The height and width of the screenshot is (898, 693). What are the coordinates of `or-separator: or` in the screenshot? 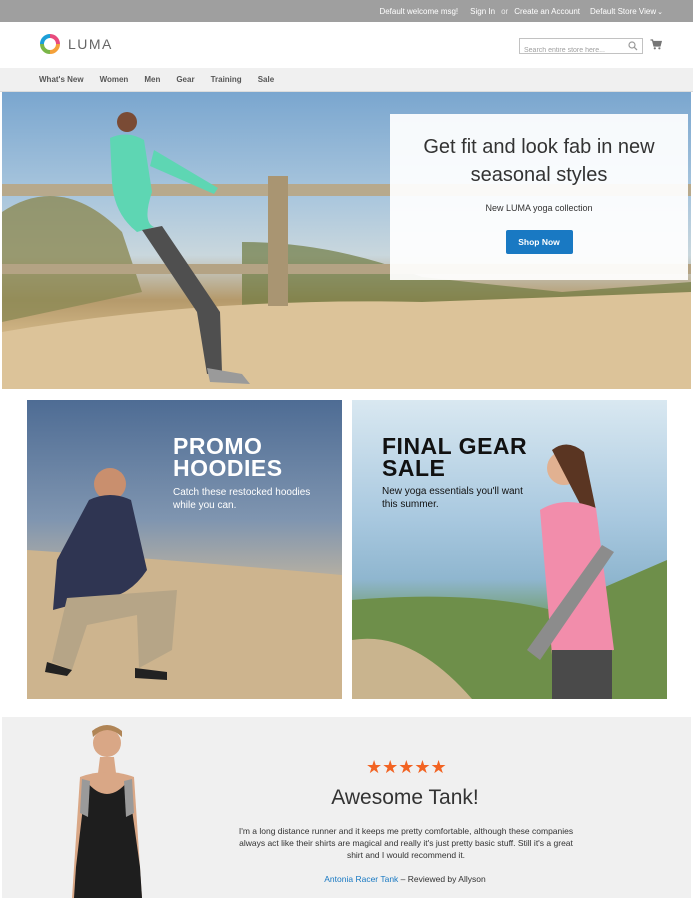 It's located at (505, 11).